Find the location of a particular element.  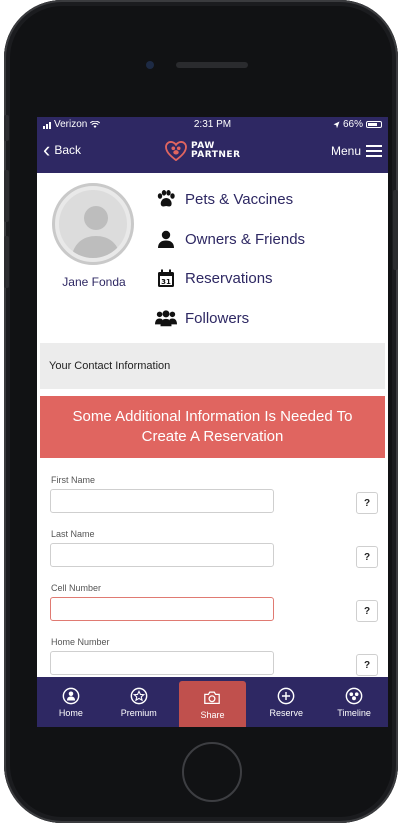

contact-info-header: Your Contact Information is located at coordinates (212, 366).